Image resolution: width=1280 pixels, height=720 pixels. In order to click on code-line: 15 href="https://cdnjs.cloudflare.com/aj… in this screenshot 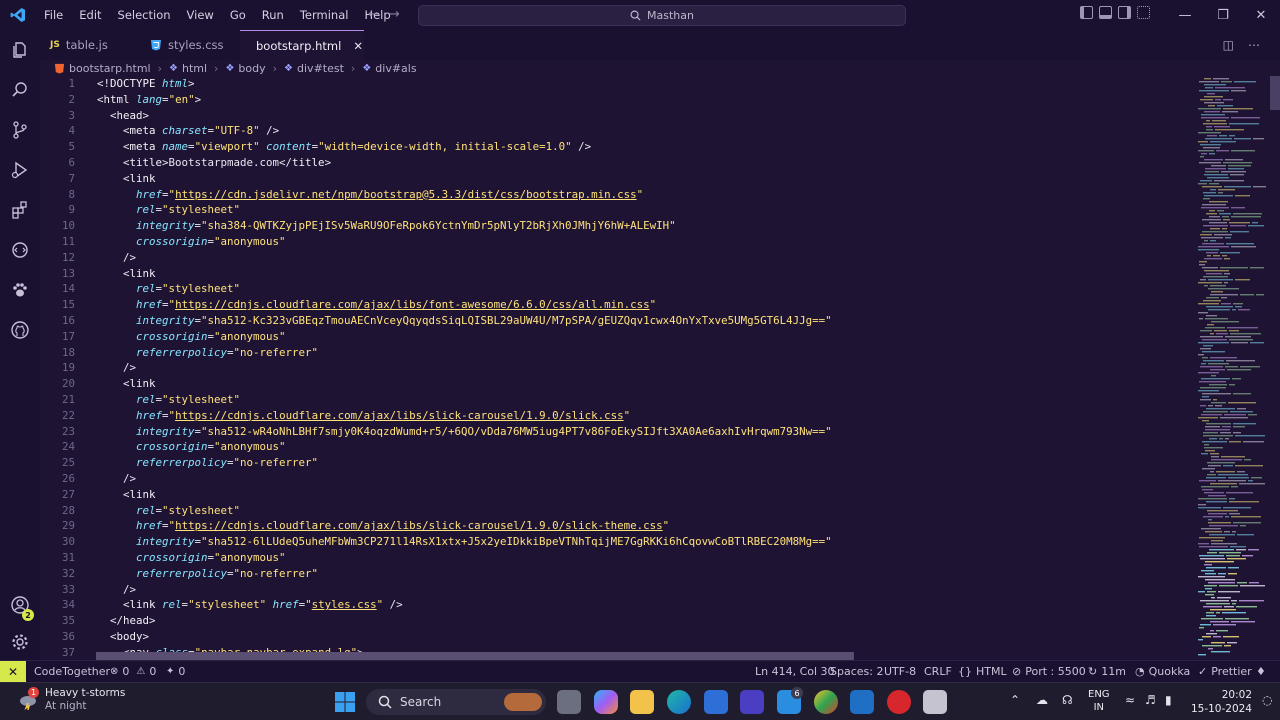, I will do `click(615, 305)`.